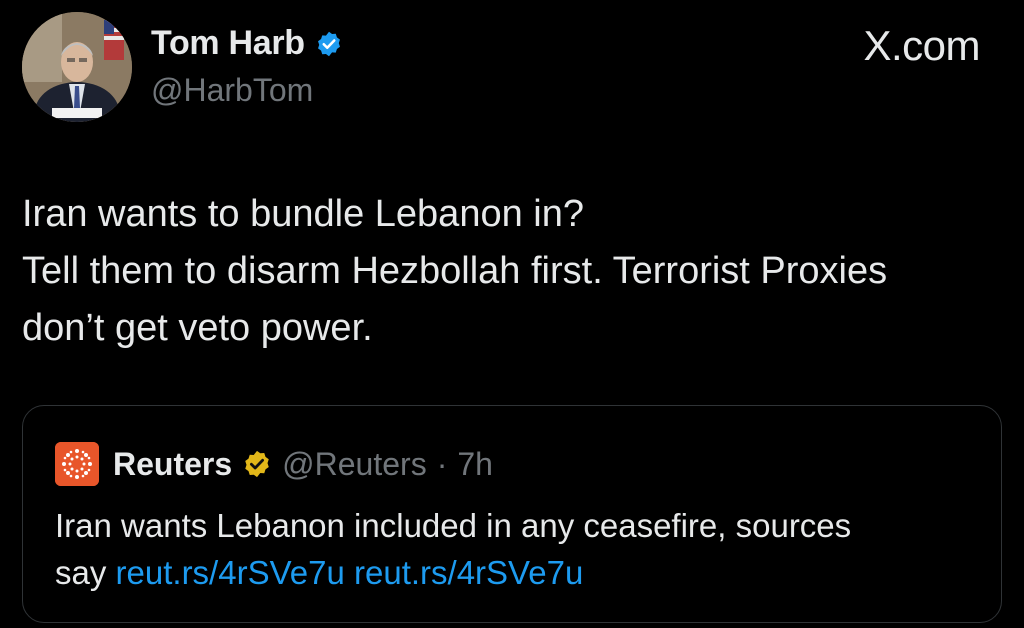  Describe the element at coordinates (303, 214) in the screenshot. I see `tweet-line: Iran wants to bundle Lebanon in?` at that location.